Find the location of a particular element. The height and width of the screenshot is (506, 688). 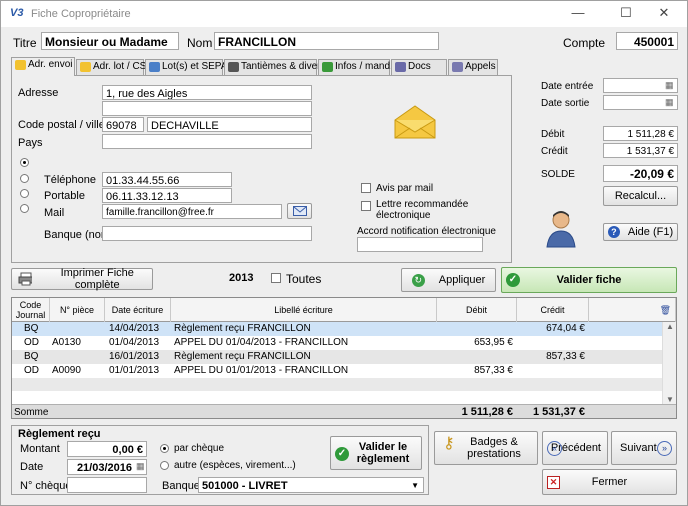

cell-piece is located at coordinates (77, 329).